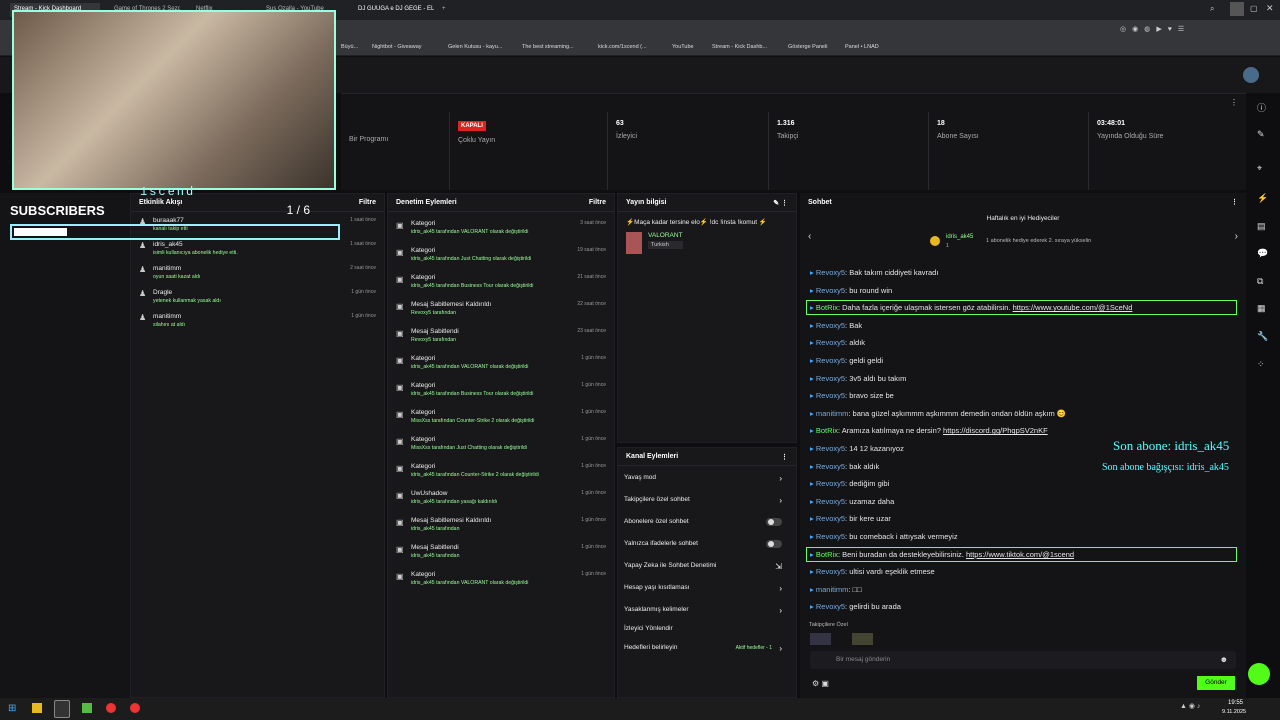 The height and width of the screenshot is (720, 1280). Describe the element at coordinates (1262, 308) in the screenshot. I see `layout-icon: ▦` at that location.